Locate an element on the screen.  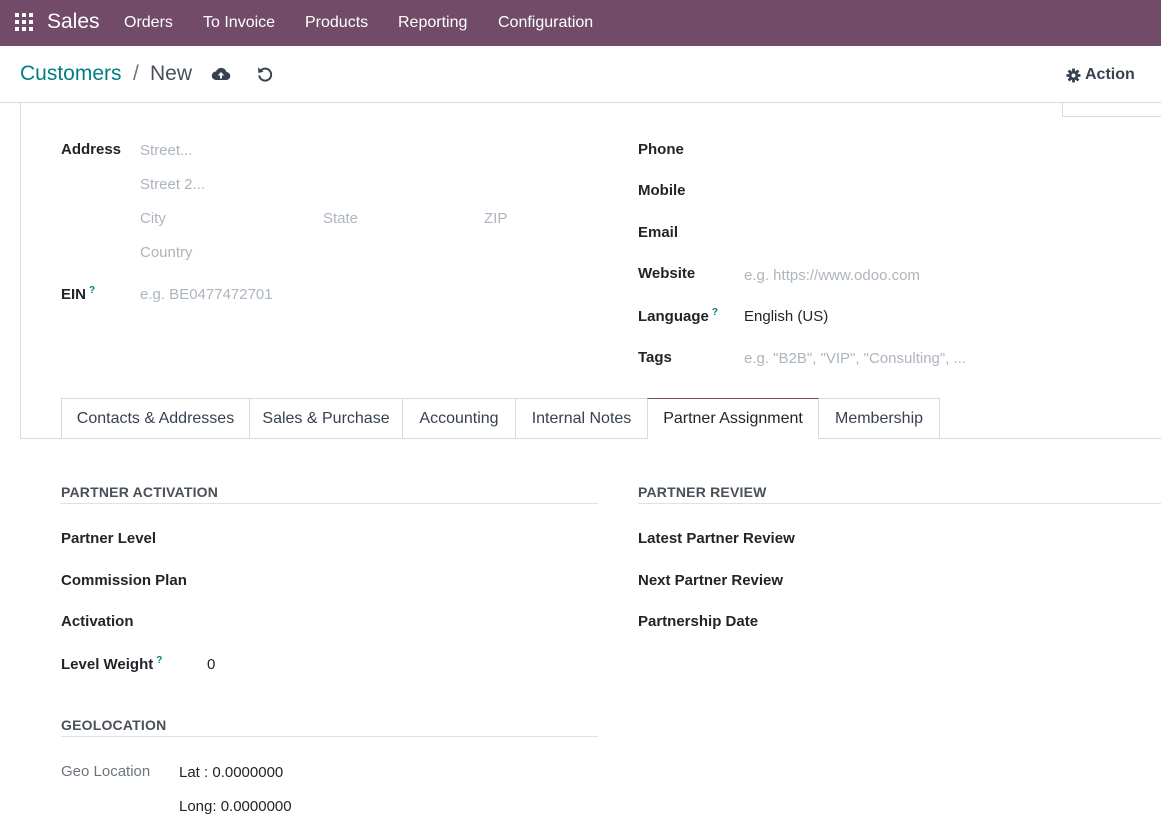
latest-partner-review-label: Latest Partner Review is located at coordinates (716, 538).